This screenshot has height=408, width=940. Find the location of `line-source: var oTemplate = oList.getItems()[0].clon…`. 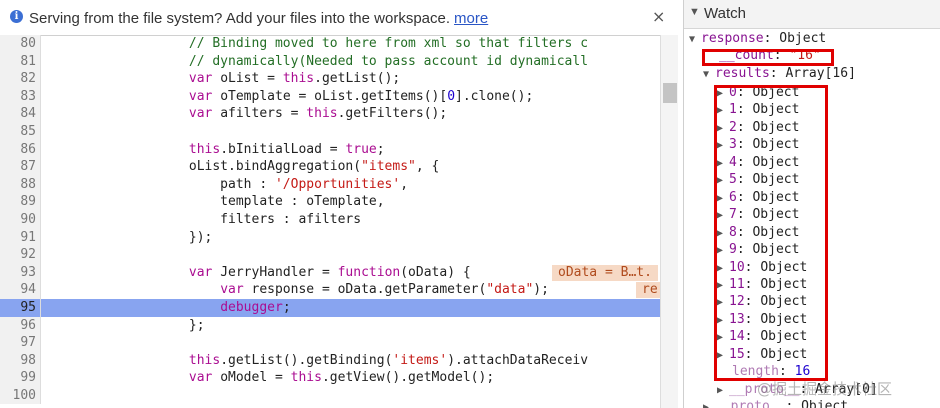

line-source: var oTemplate = oList.getItems()[0].clon… is located at coordinates (361, 96).